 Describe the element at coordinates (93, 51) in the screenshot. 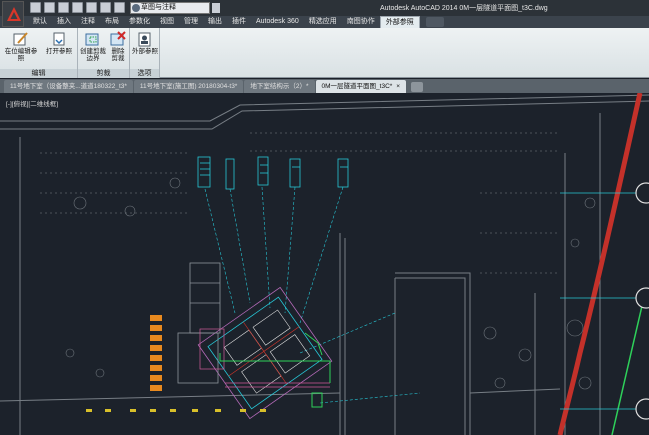

I see `create-clip-label-1: 创建剪裁` at that location.